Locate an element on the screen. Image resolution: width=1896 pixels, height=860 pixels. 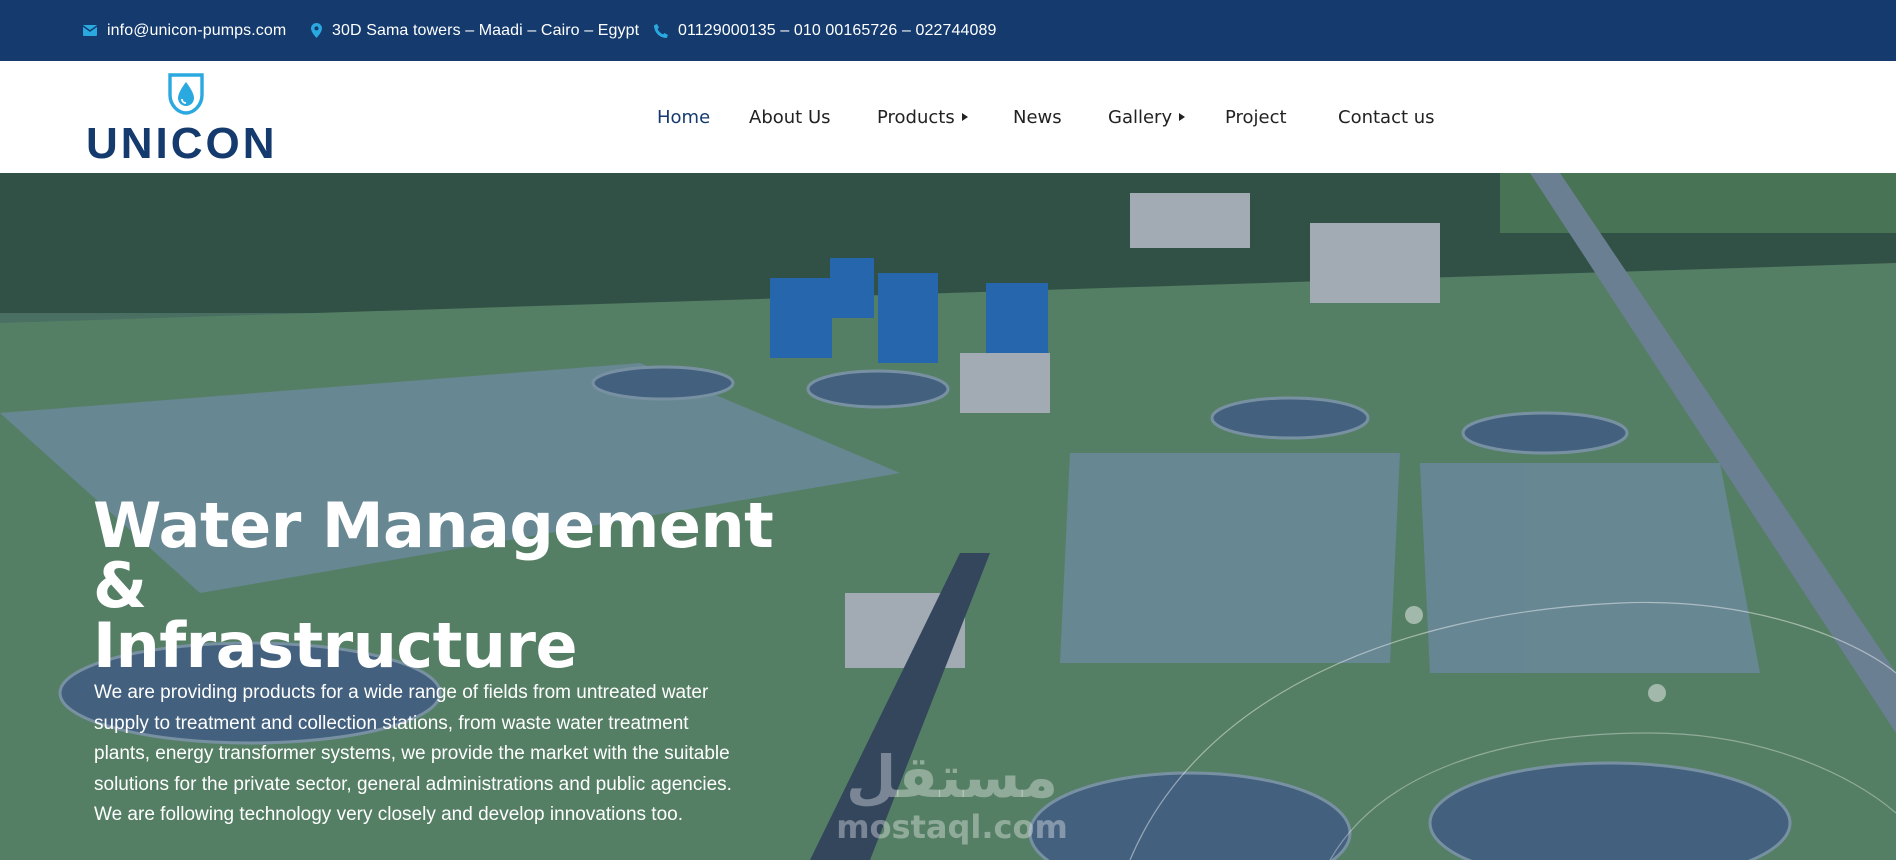
facebook-icon is located at coordinates (1784, 26).